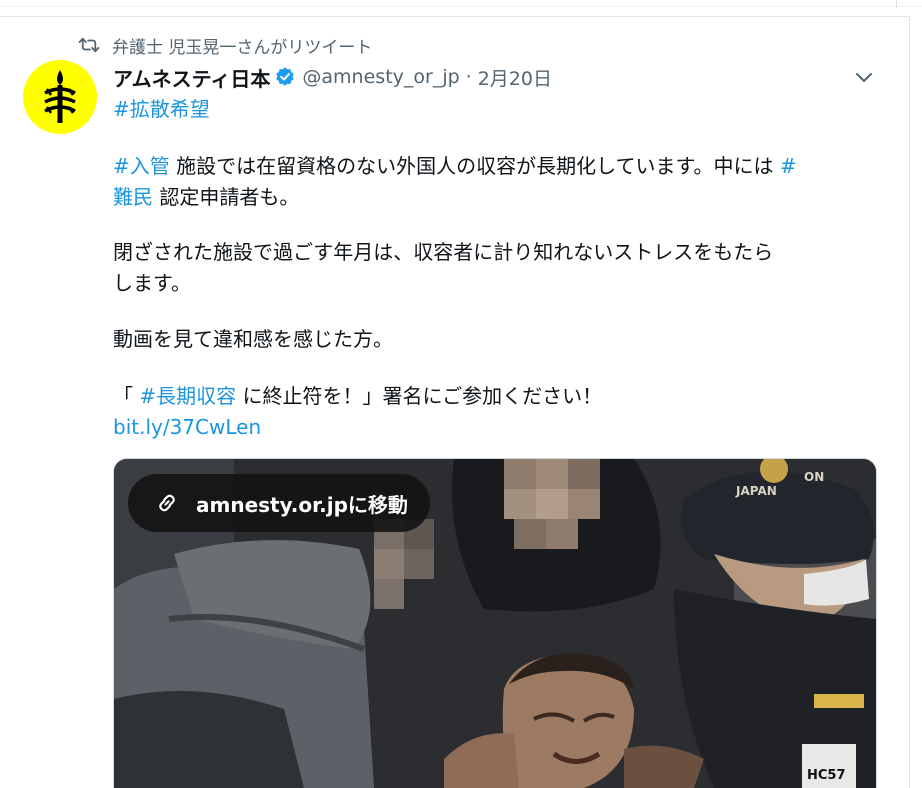 This screenshot has height=788, width=922. I want to click on avatar, so click(60, 97).